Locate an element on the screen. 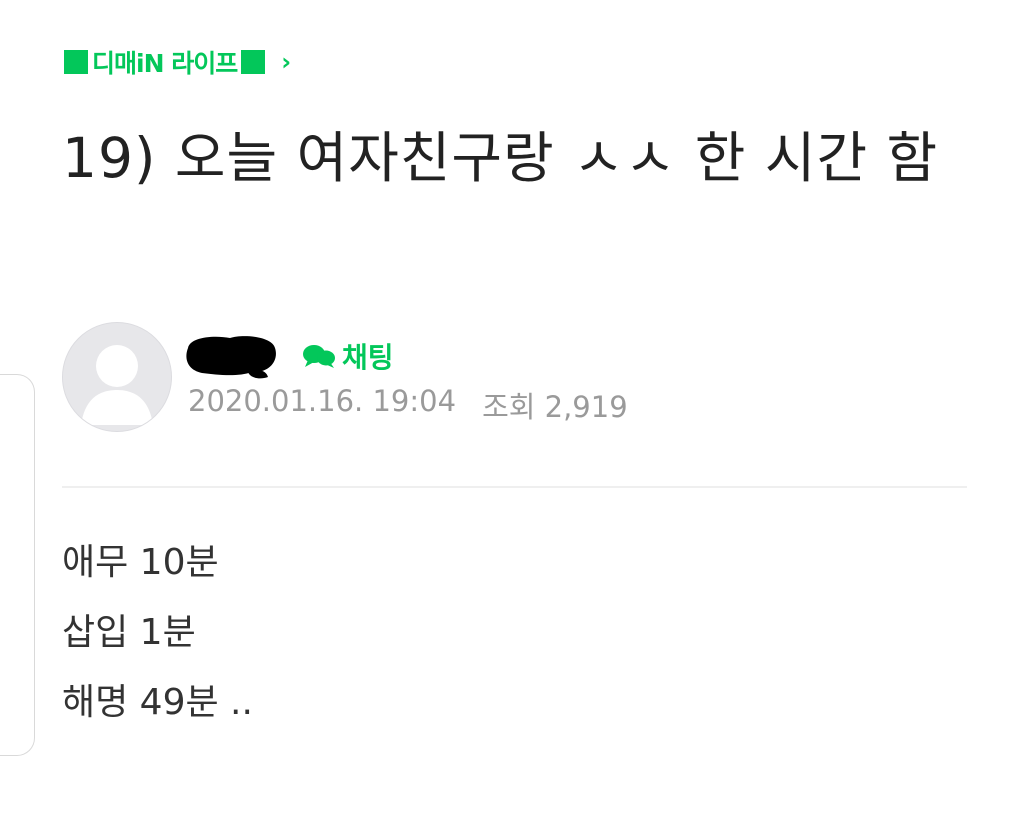  board-name: 디매iN 라이프 is located at coordinates (165, 62).